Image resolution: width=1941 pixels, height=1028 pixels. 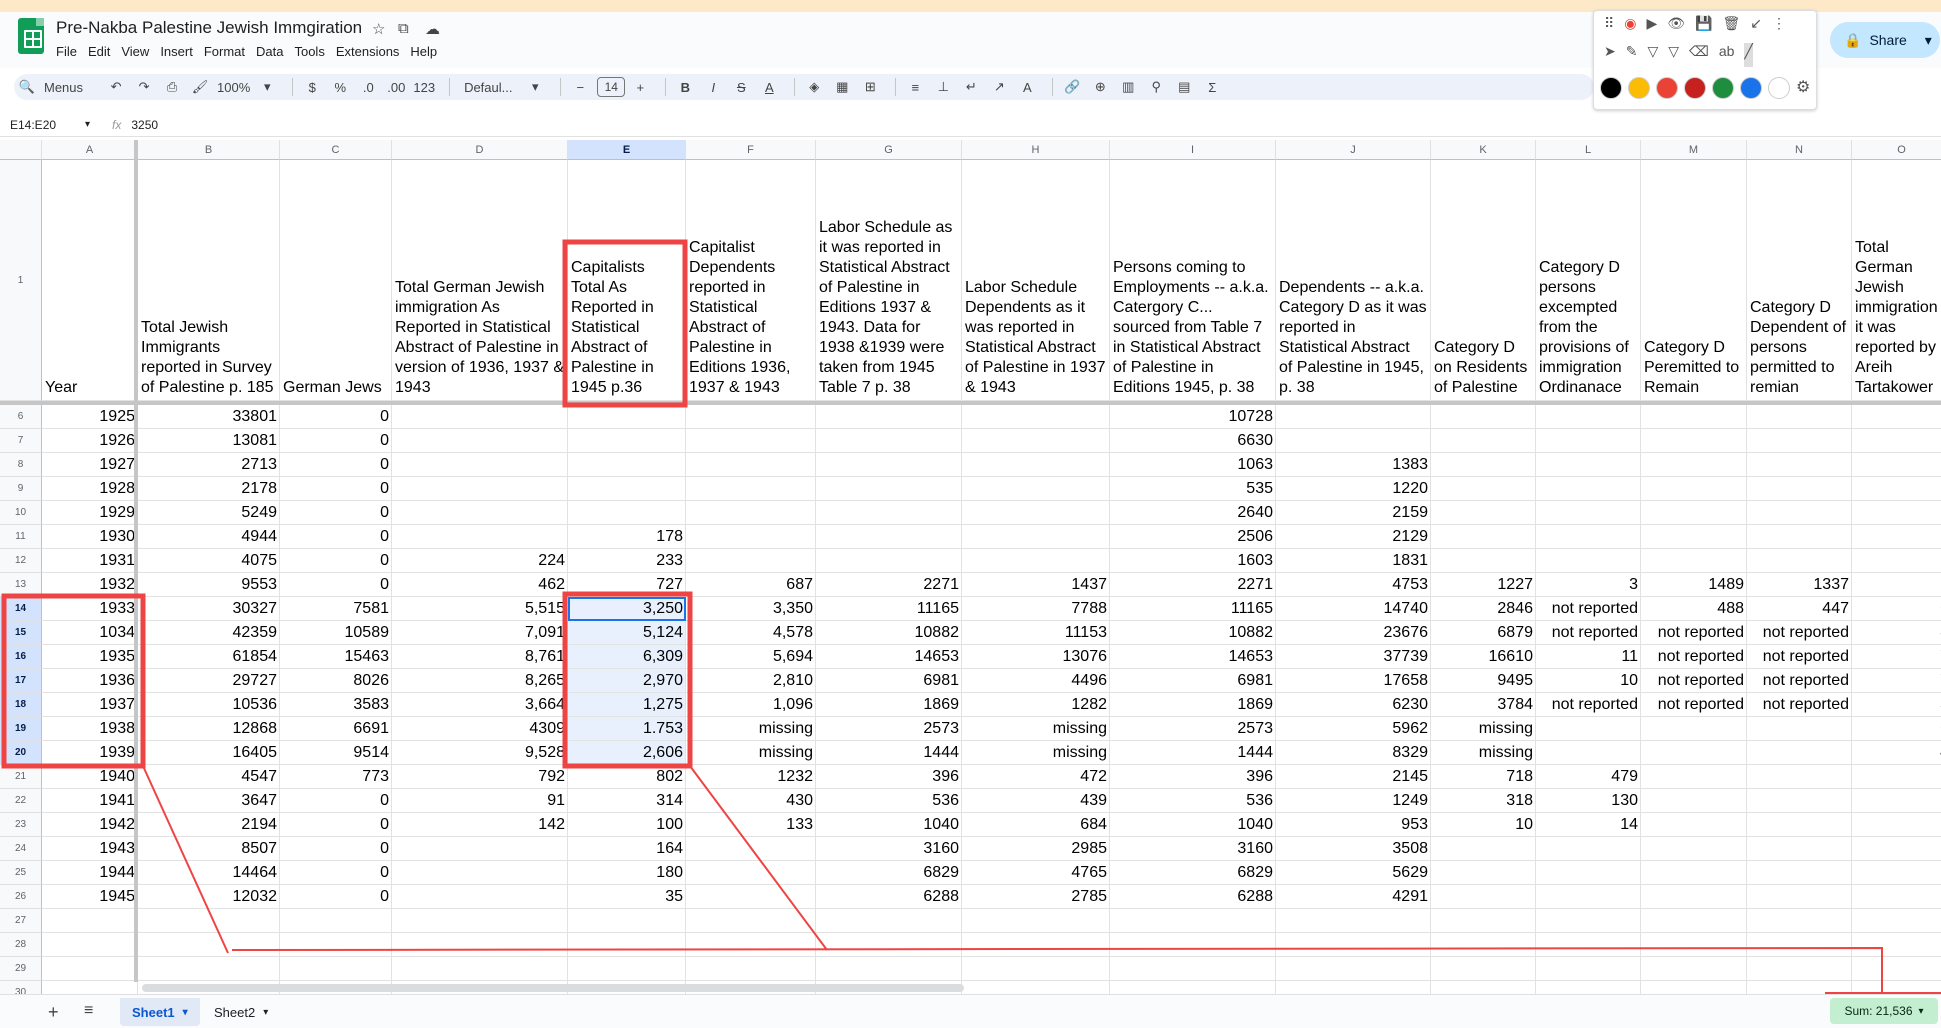 What do you see at coordinates (90, 729) in the screenshot?
I see `table-cell: 1938` at bounding box center [90, 729].